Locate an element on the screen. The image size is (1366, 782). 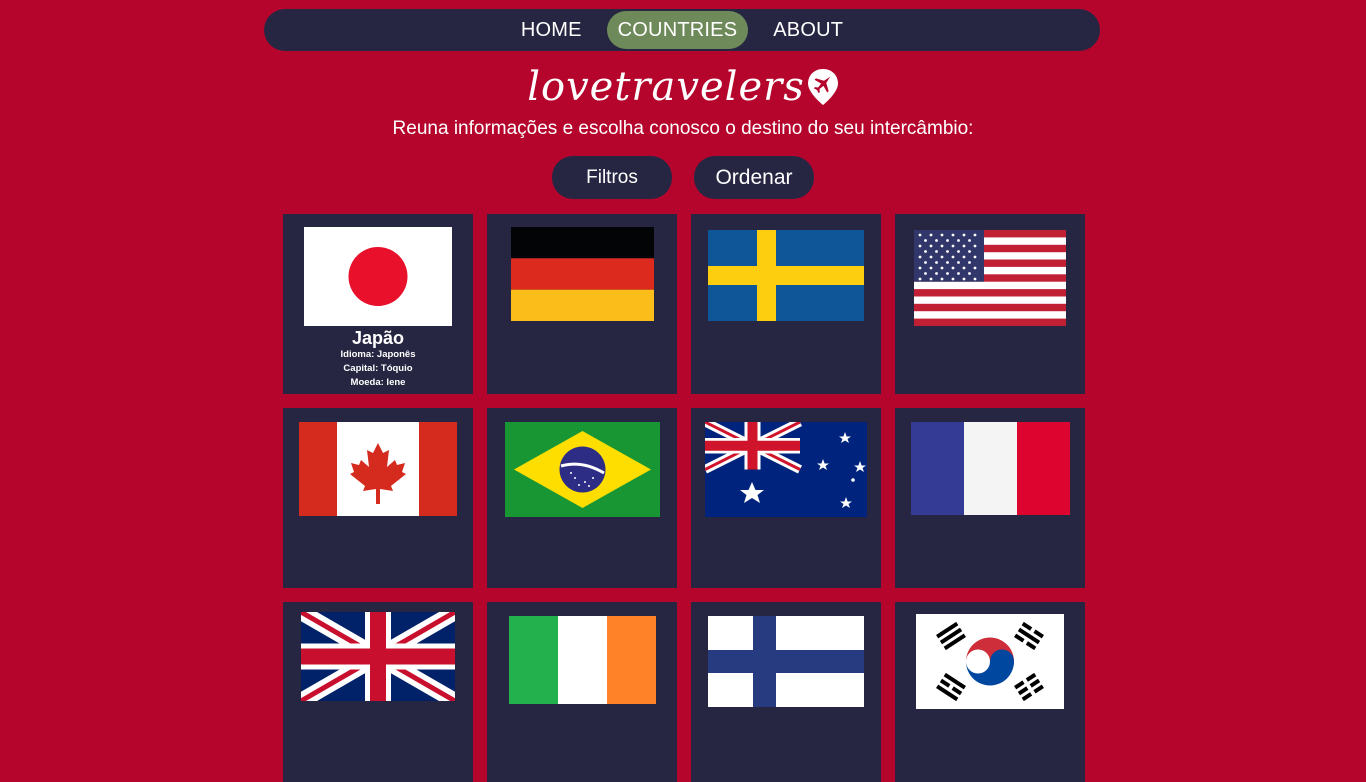
finland-flag-icon is located at coordinates (786, 661).